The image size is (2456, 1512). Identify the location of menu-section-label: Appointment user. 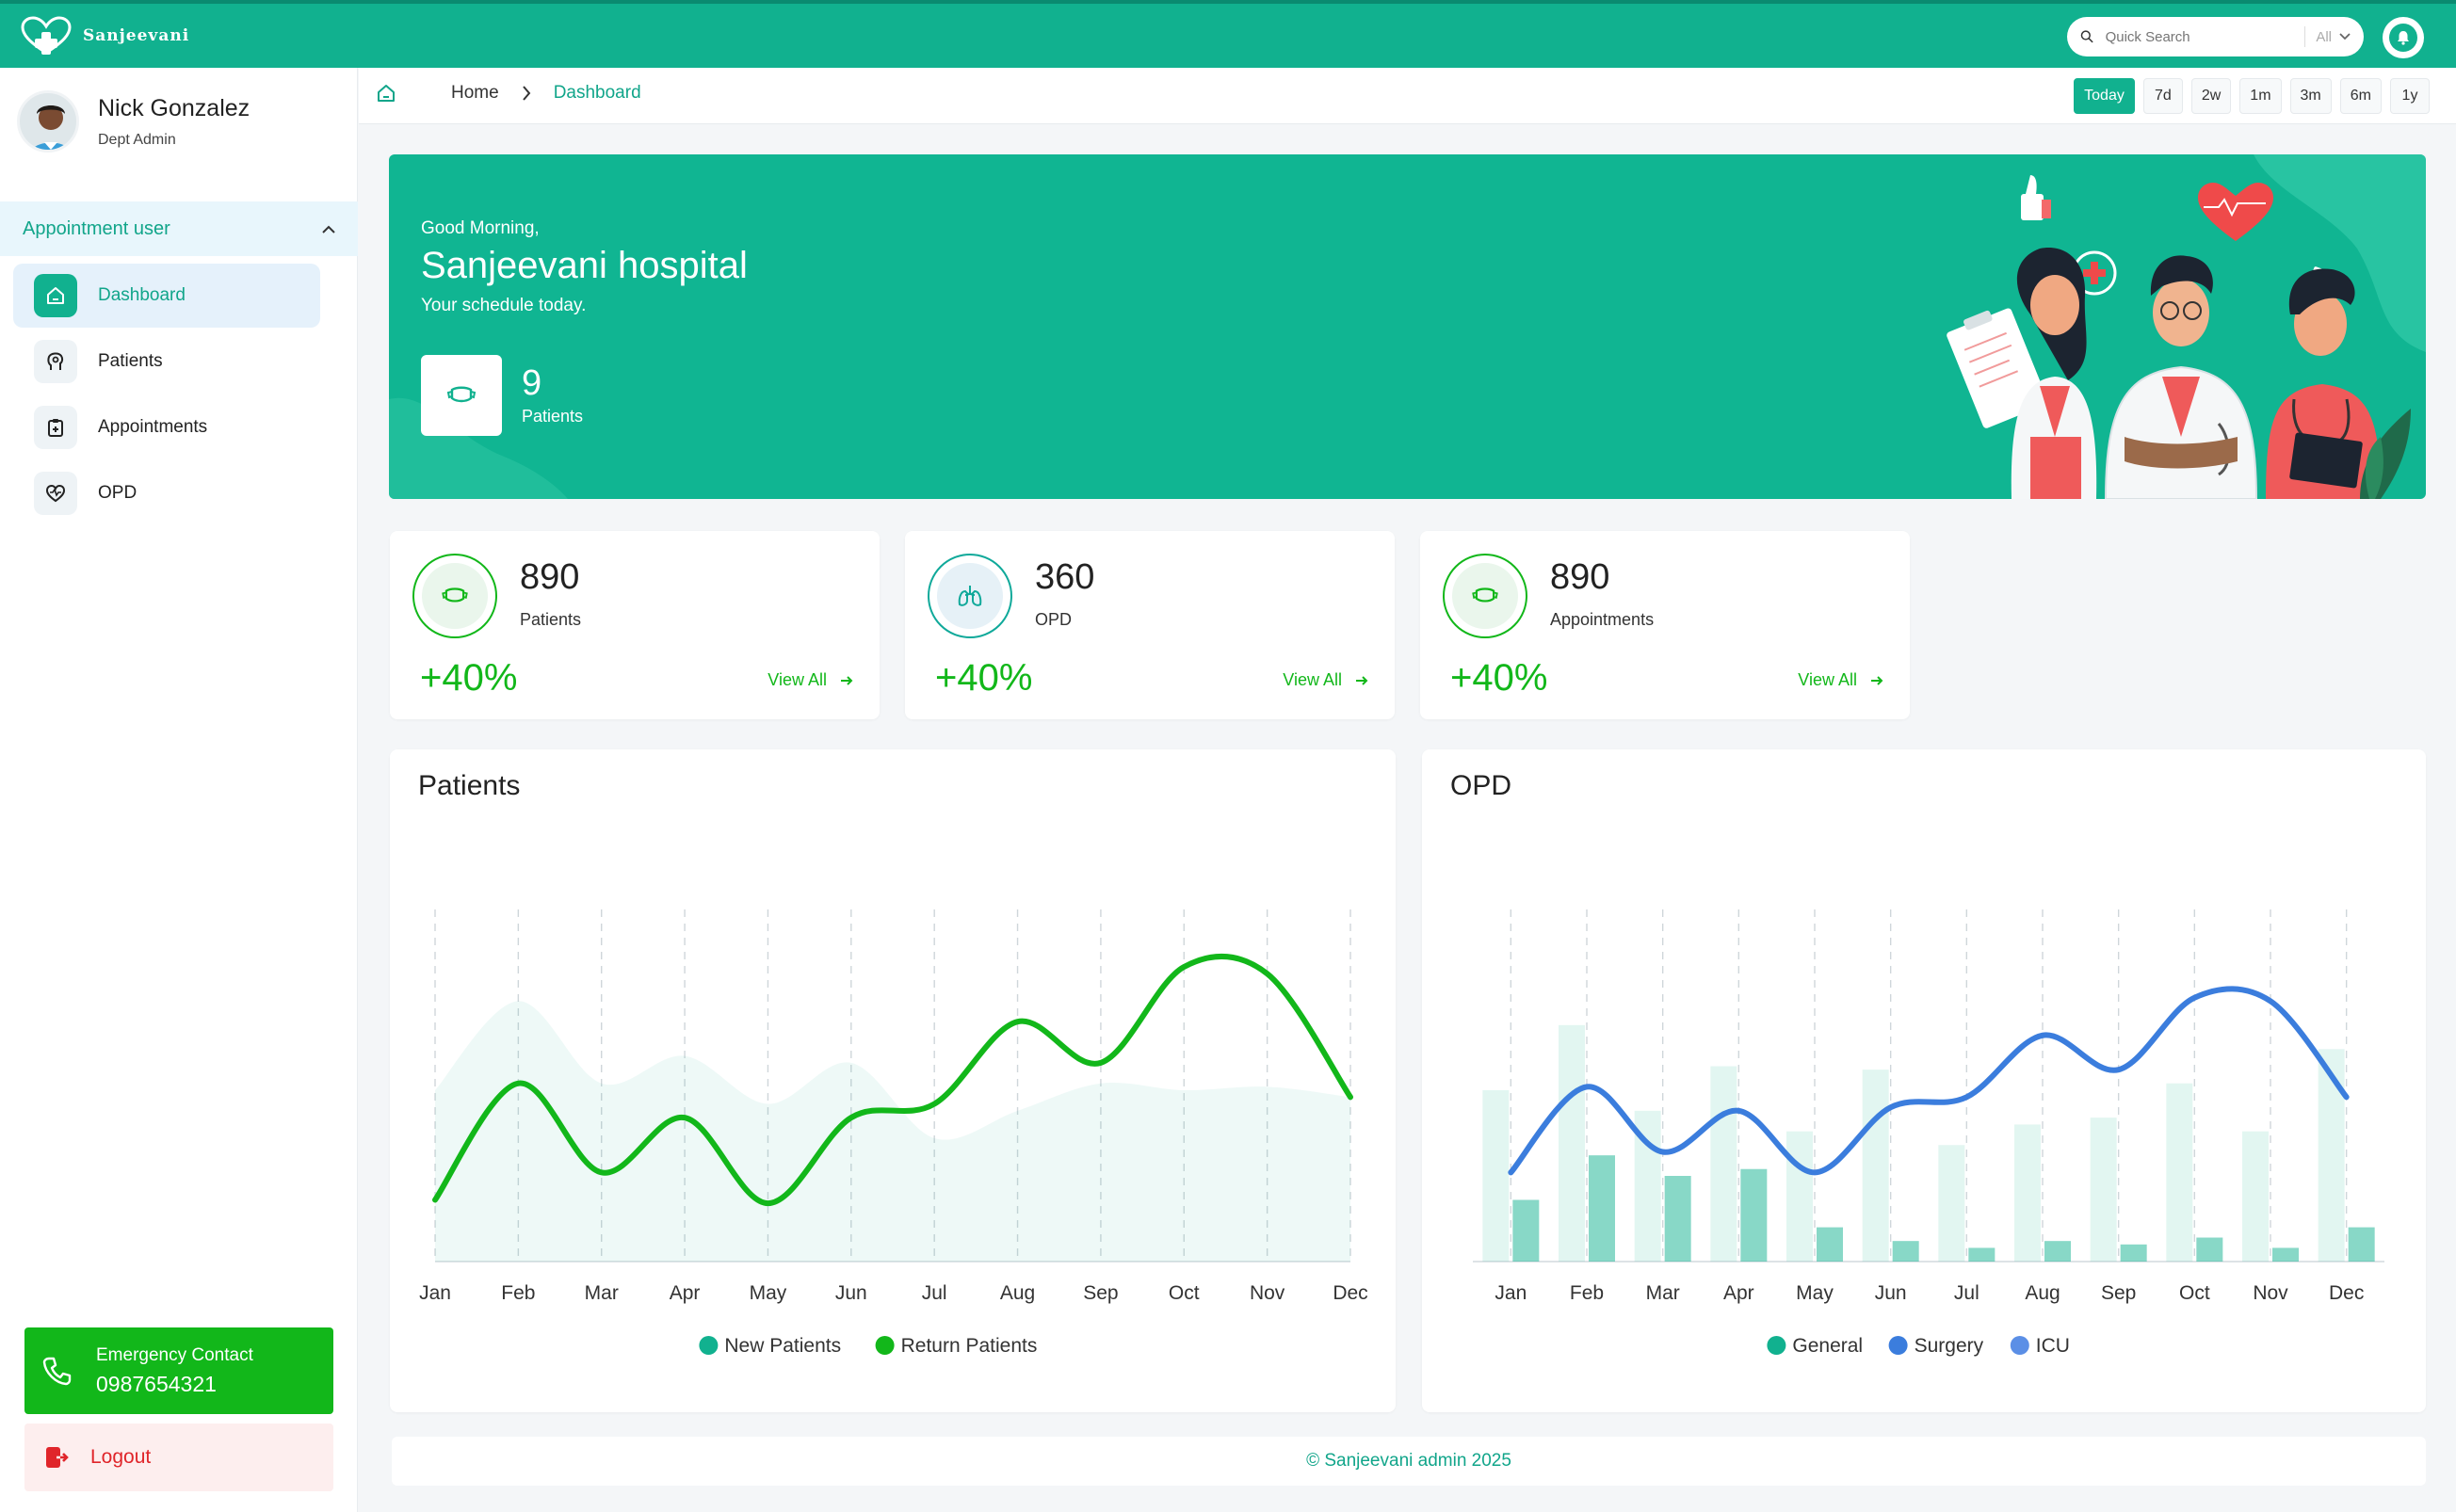
(97, 228).